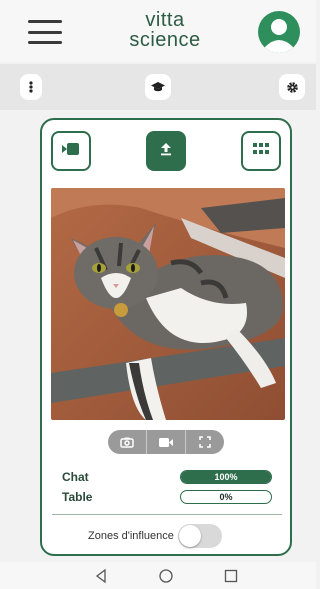 This screenshot has width=320, height=589. Describe the element at coordinates (165, 20) in the screenshot. I see `logo-line-1: vitta` at that location.